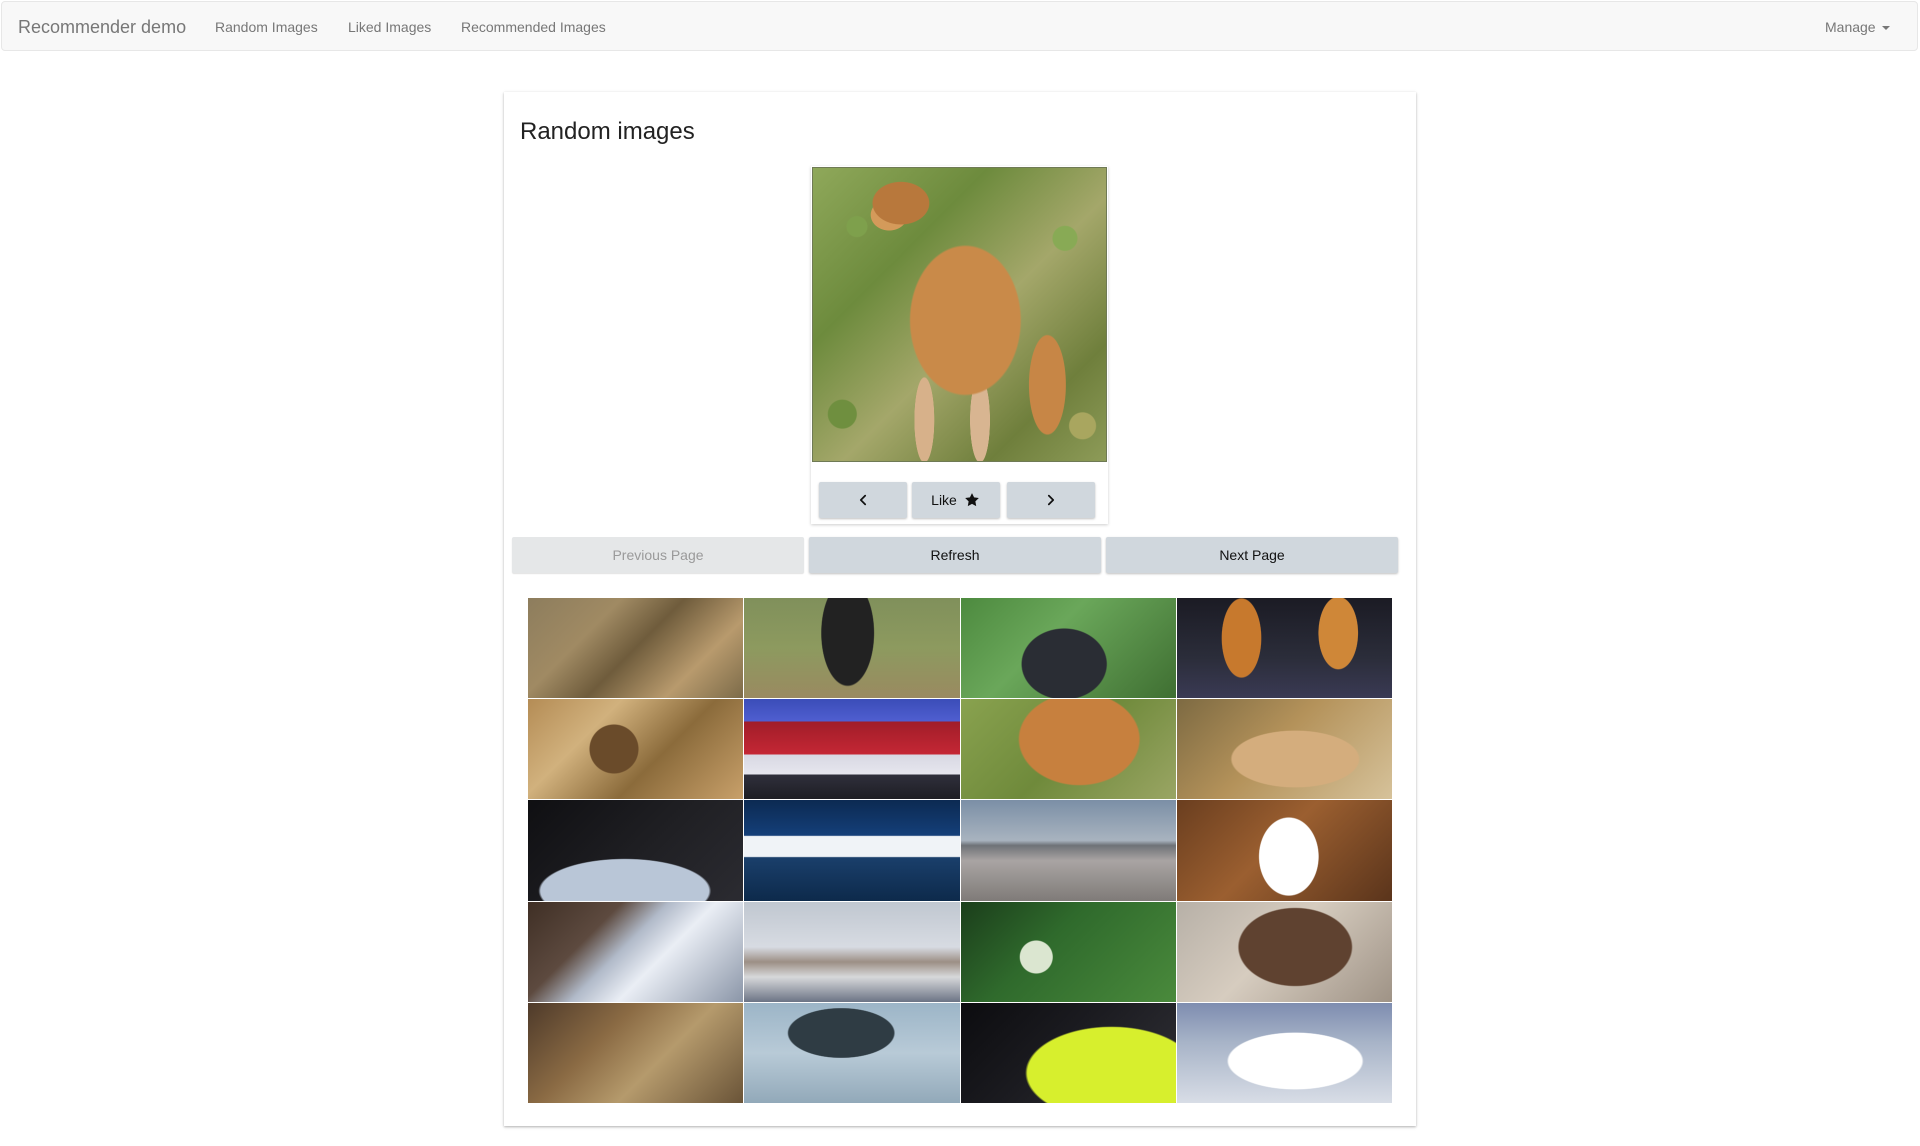 This screenshot has width=1920, height=1146. Describe the element at coordinates (658, 555) in the screenshot. I see `previous-page-button: Previous Page` at that location.